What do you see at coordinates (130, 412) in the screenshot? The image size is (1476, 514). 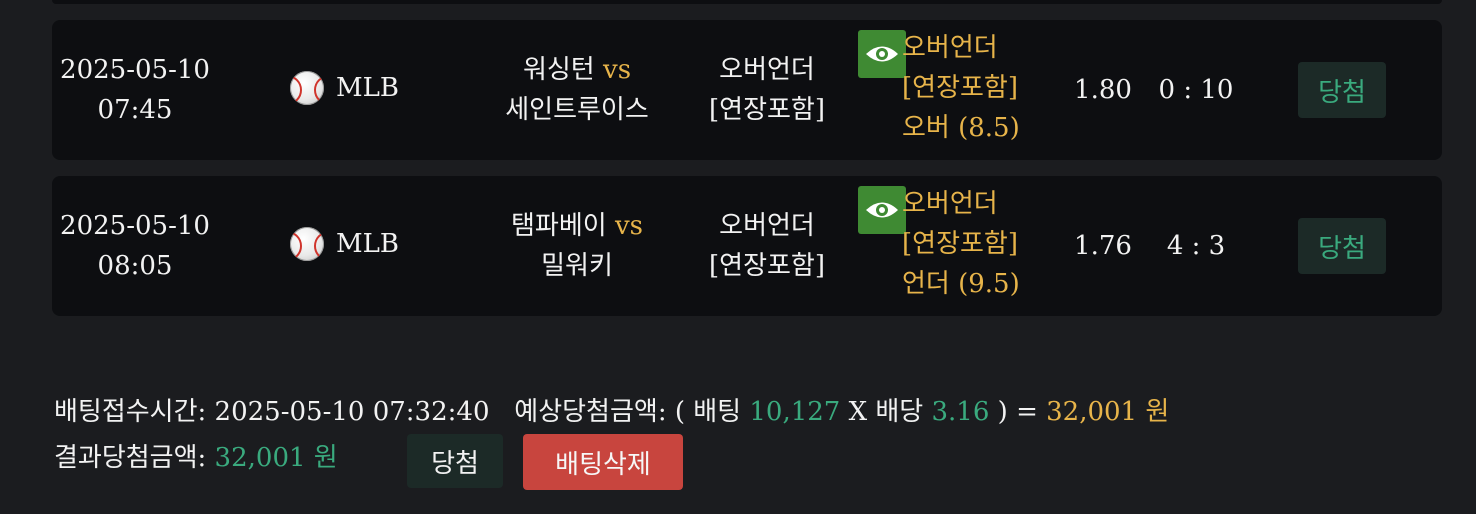 I see `received-label: 배팅접수시간:` at bounding box center [130, 412].